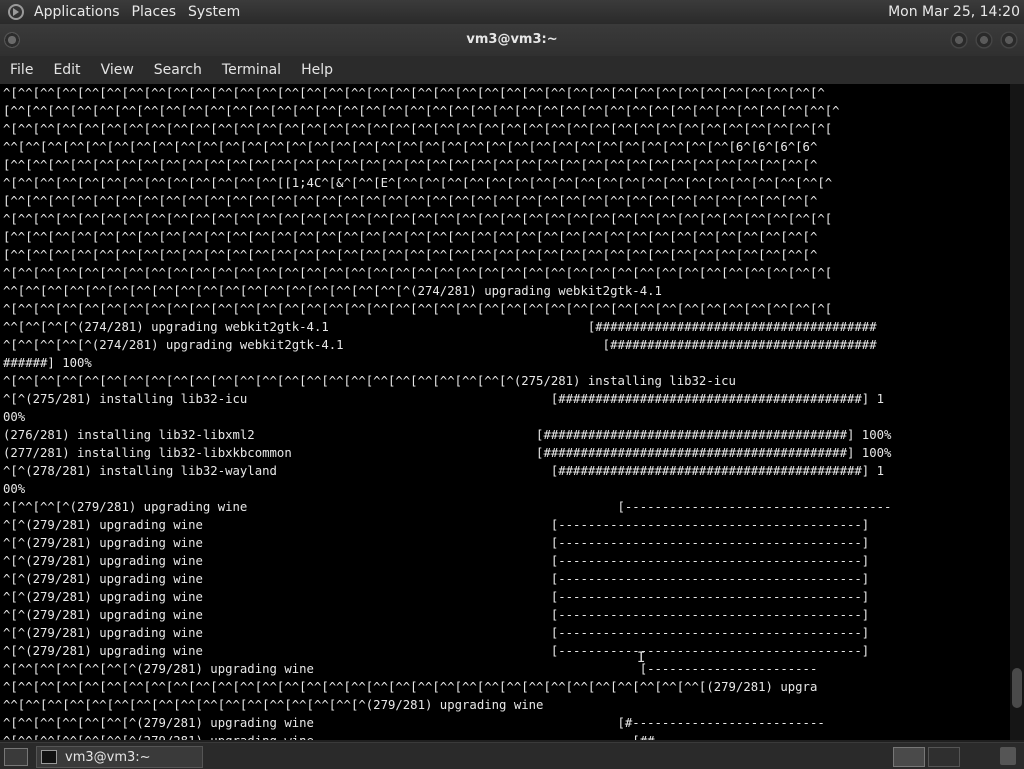  Describe the element at coordinates (251, 70) in the screenshot. I see `menu-terminal: Terminal` at that location.